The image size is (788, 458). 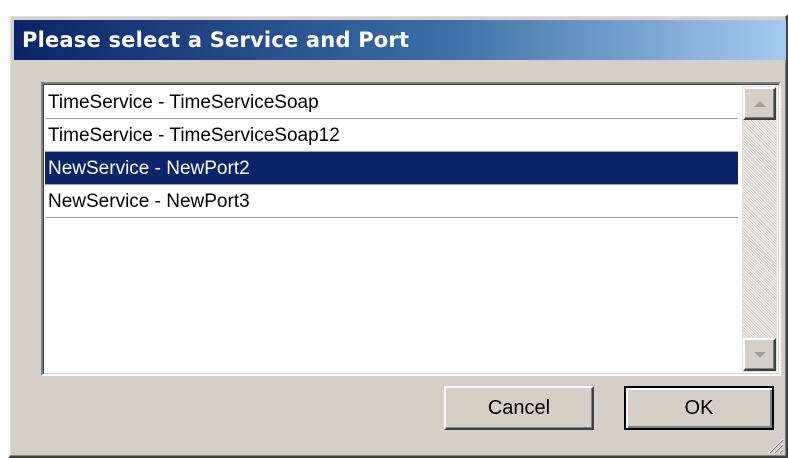 I want to click on title-bar: Please select a Service and Port, so click(x=400, y=40).